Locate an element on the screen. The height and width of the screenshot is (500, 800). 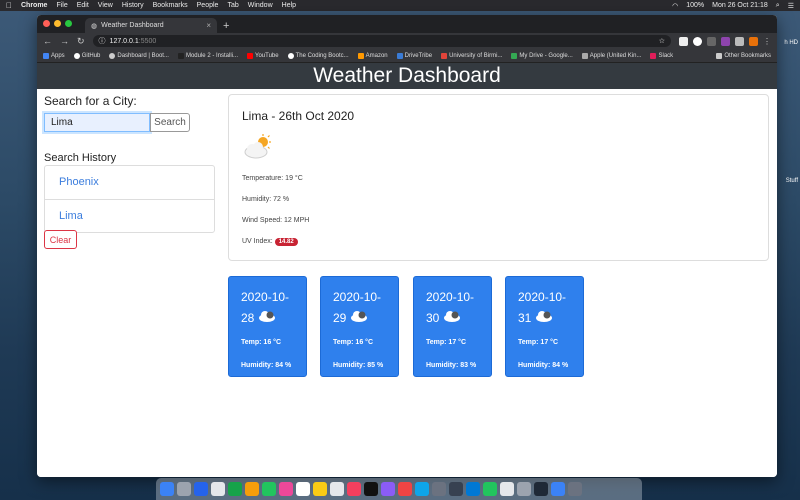
safari-icon is located at coordinates (201, 489).